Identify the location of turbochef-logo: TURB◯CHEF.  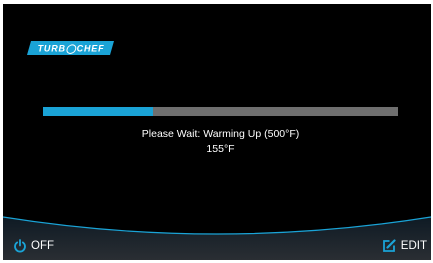
(70, 48).